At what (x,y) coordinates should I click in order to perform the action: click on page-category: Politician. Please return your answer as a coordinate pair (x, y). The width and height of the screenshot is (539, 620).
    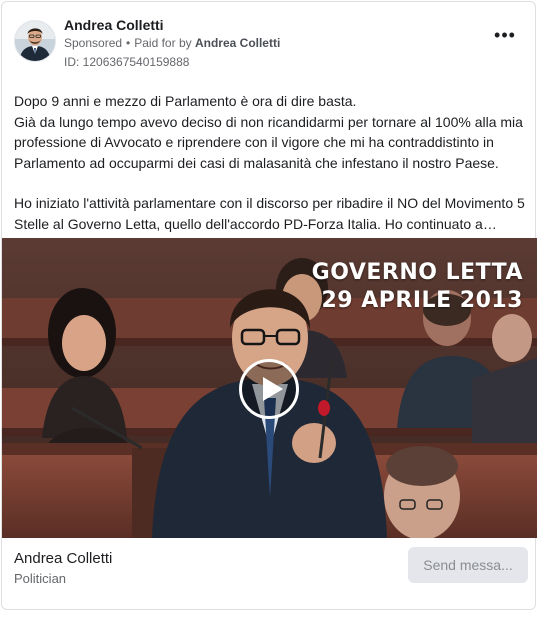
    Looking at the image, I should click on (40, 578).